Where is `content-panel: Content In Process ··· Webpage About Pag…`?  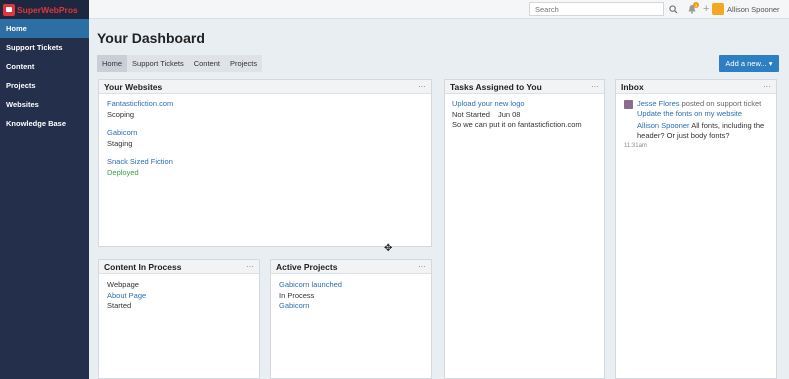
content-panel: Content In Process ··· Webpage About Pag… is located at coordinates (179, 319).